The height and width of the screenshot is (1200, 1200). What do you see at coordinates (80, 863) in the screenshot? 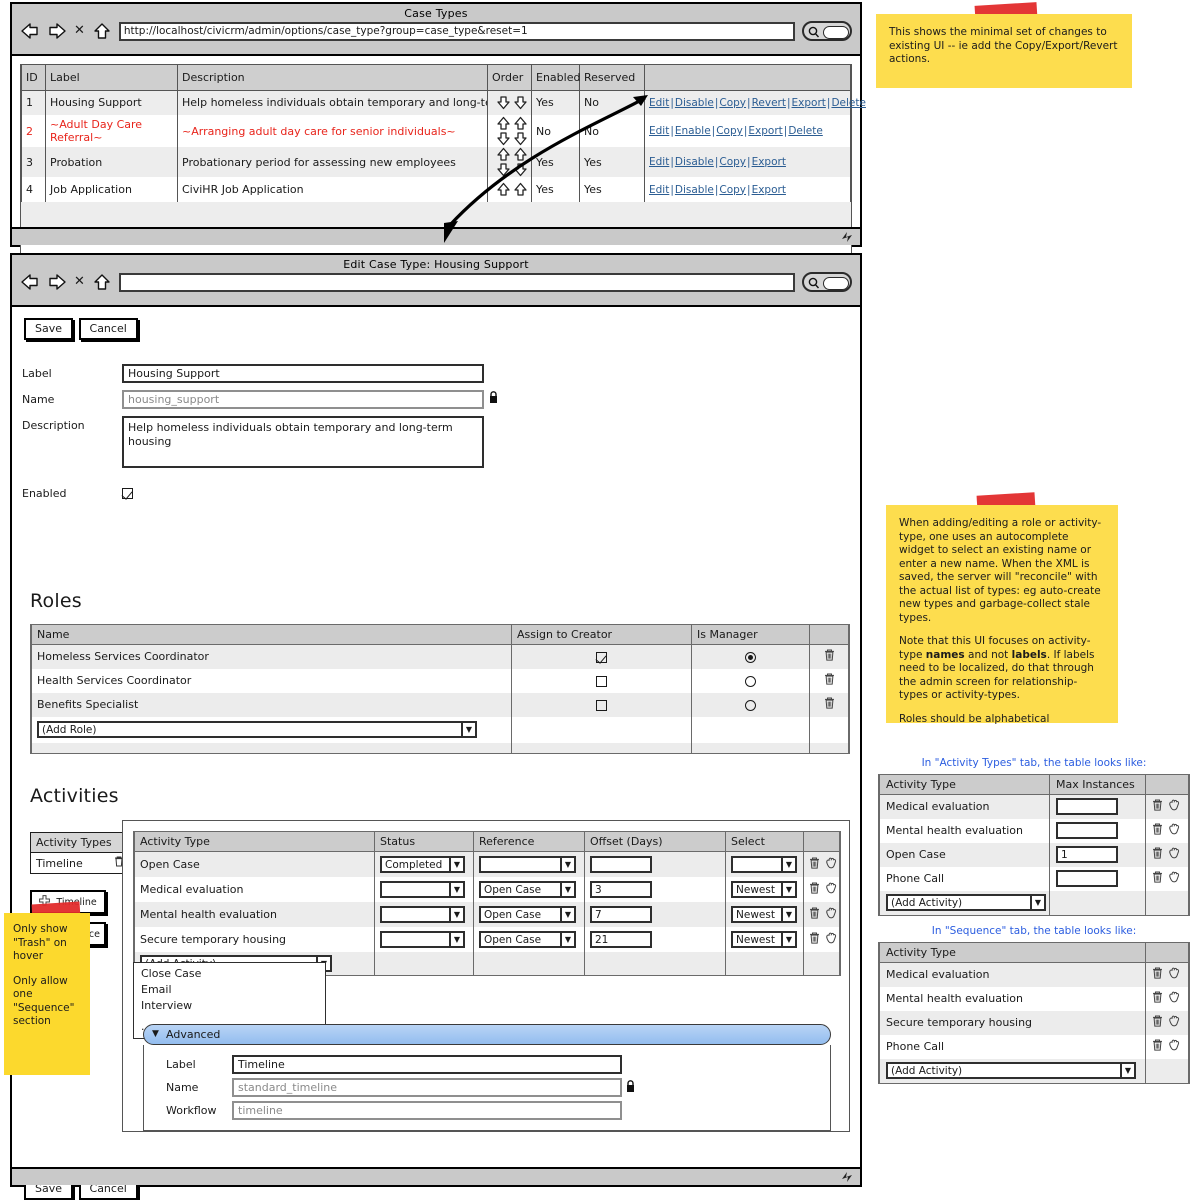
I see `tab-timeline: Timeline` at bounding box center [80, 863].